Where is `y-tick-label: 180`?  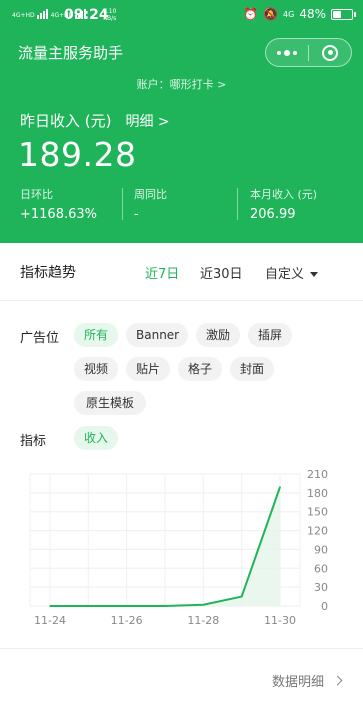
y-tick-label: 180 is located at coordinates (317, 493).